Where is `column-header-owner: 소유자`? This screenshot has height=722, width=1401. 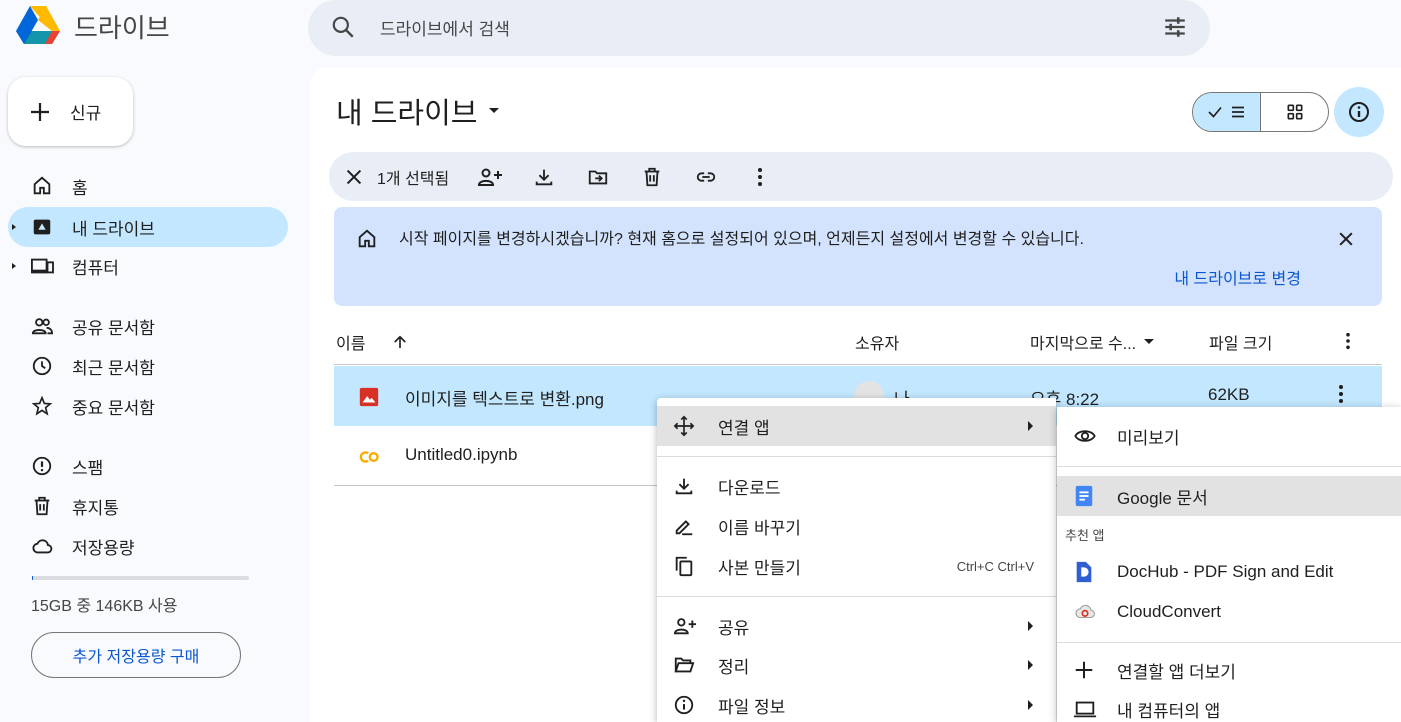 column-header-owner: 소유자 is located at coordinates (877, 342).